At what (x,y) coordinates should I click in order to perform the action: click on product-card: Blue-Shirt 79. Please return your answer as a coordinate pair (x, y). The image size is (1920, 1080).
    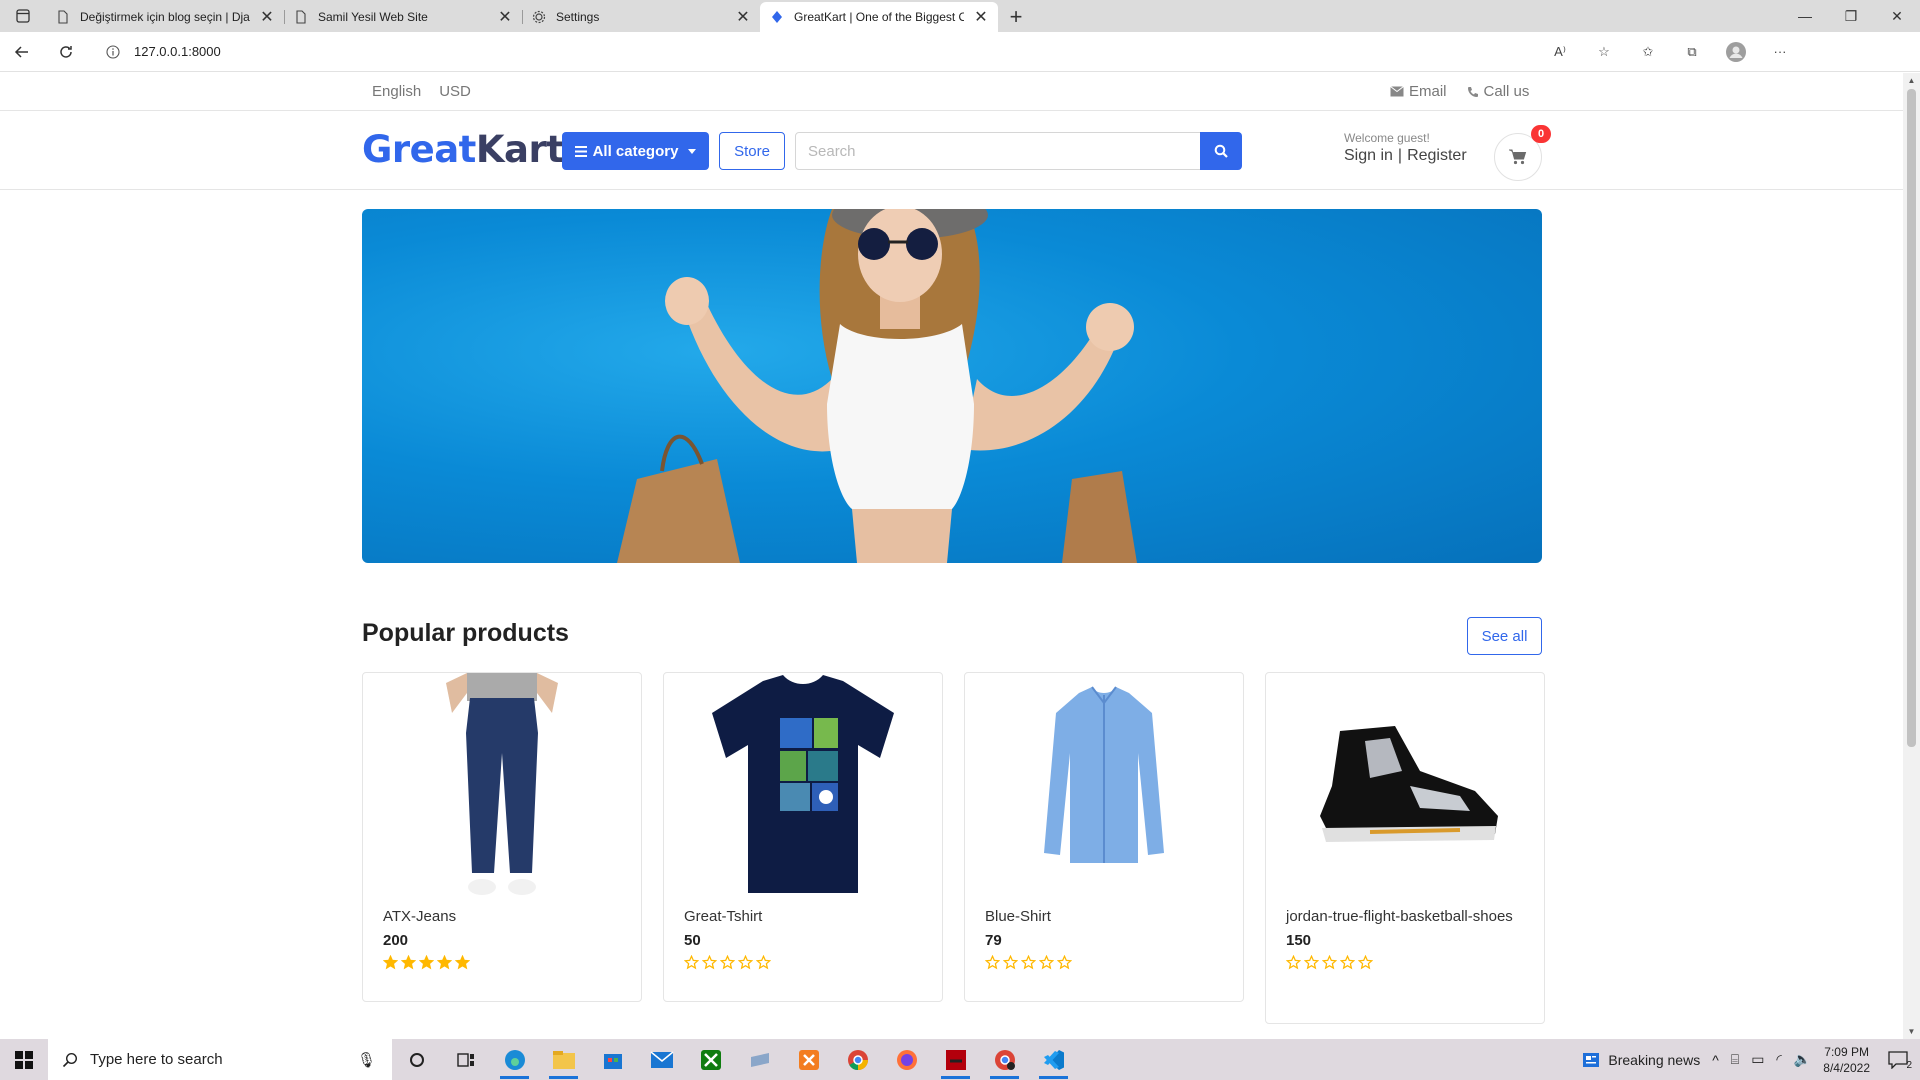
    Looking at the image, I should click on (1104, 837).